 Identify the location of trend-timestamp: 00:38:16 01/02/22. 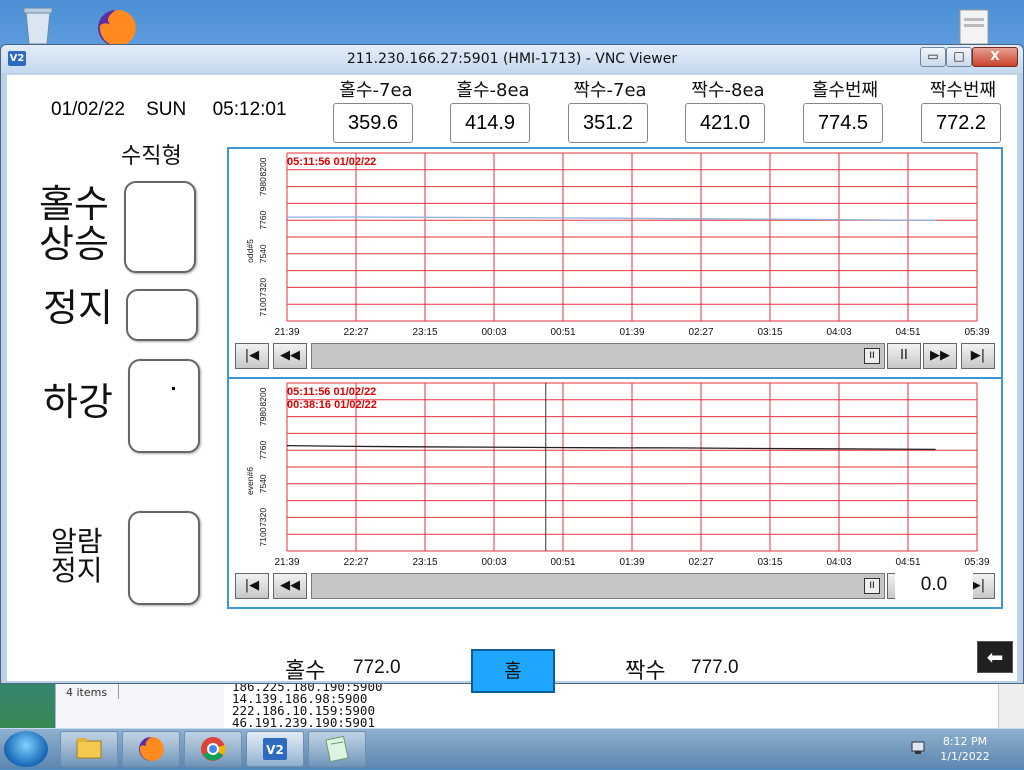
(332, 405).